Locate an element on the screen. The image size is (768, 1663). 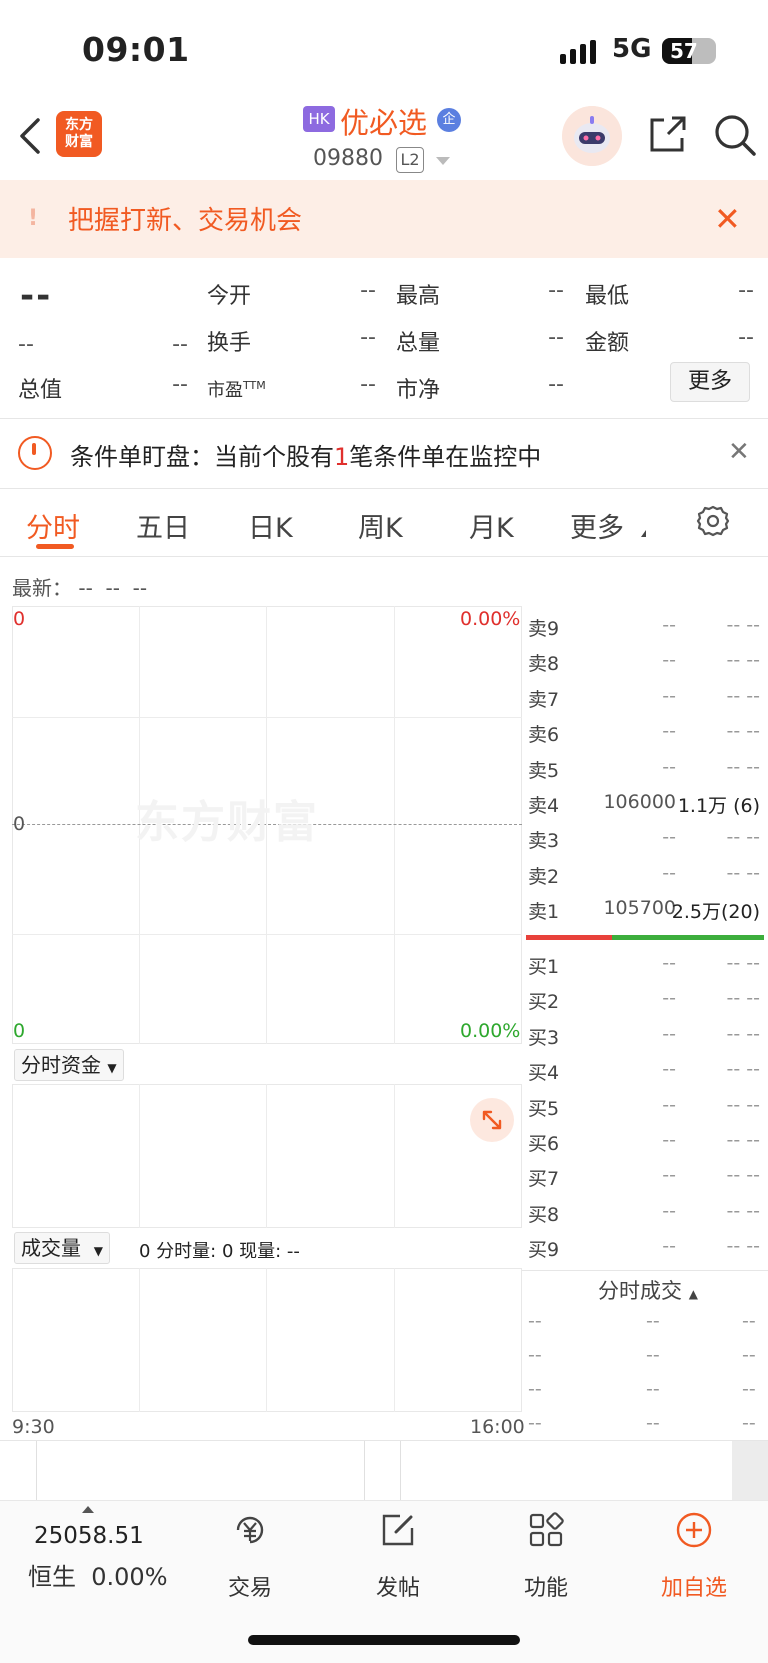
assistant-robot-icon is located at coordinates (592, 136).